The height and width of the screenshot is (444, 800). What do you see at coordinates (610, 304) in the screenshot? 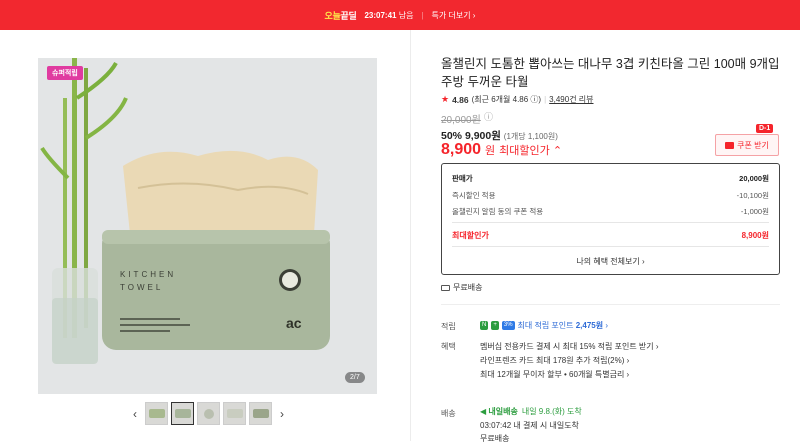
I see `section-divider` at bounding box center [610, 304].